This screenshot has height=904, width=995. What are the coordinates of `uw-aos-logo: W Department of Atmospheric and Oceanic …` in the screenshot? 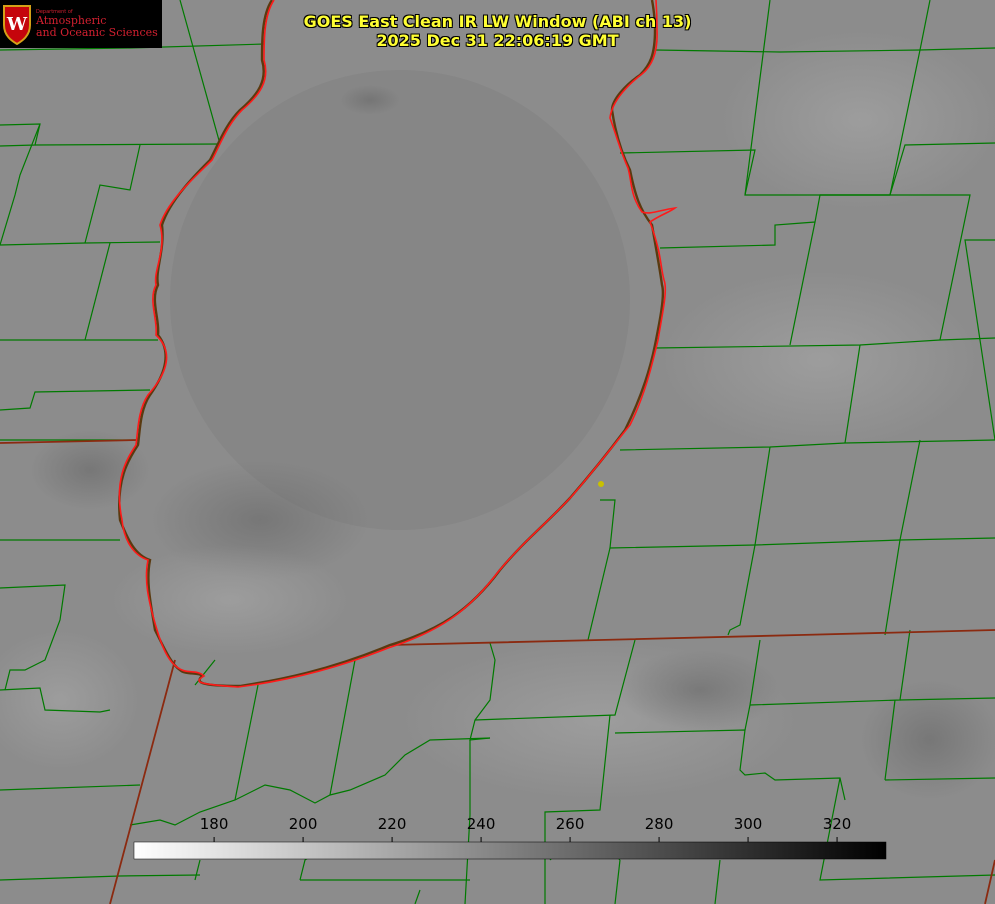 It's located at (81, 24).